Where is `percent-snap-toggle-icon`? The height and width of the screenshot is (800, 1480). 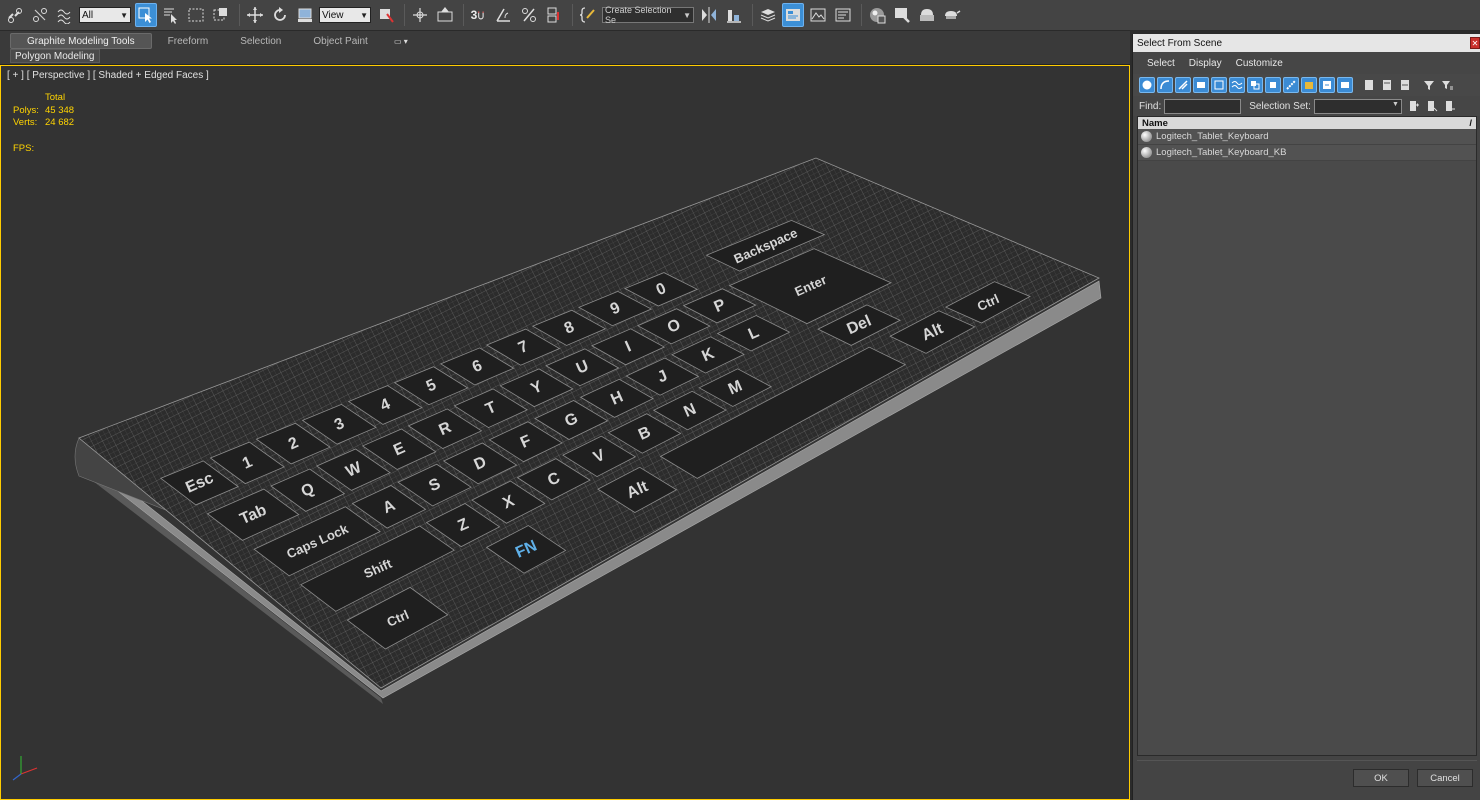
percent-snap-toggle-icon is located at coordinates (529, 15).